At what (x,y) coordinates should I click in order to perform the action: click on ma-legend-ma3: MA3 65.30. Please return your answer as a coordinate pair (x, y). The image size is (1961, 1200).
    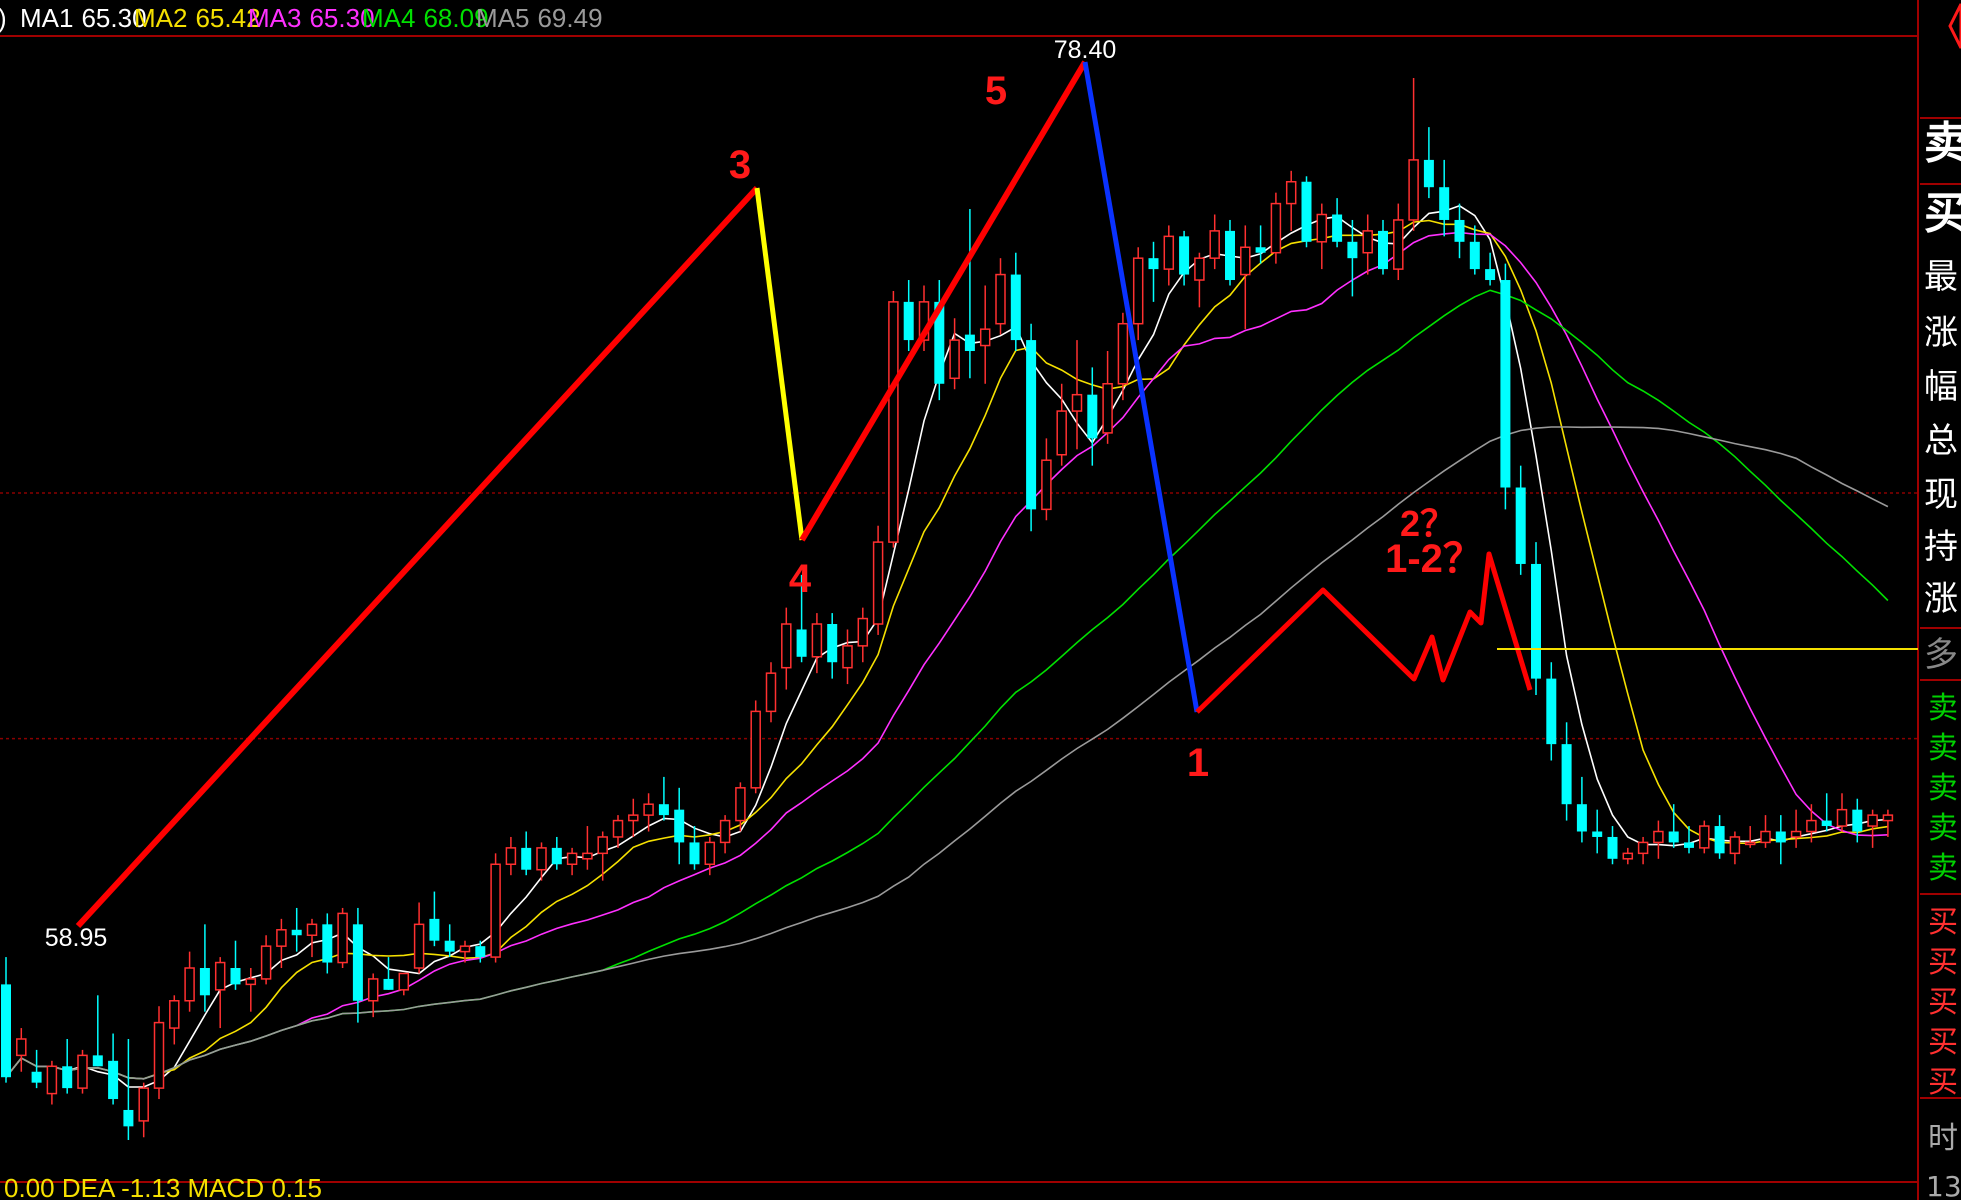
    Looking at the image, I should click on (311, 18).